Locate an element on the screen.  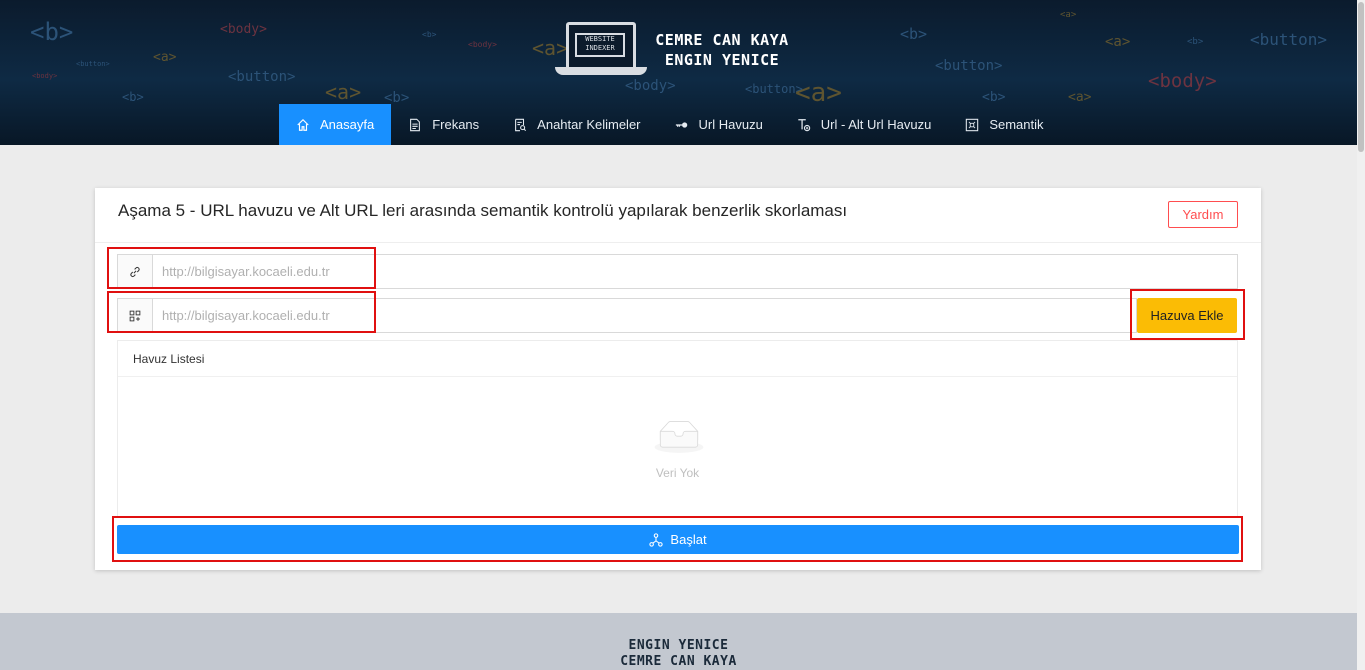
nav-item-anahtar-kelimeler: Anahtar Kelimeler is located at coordinates (576, 124).